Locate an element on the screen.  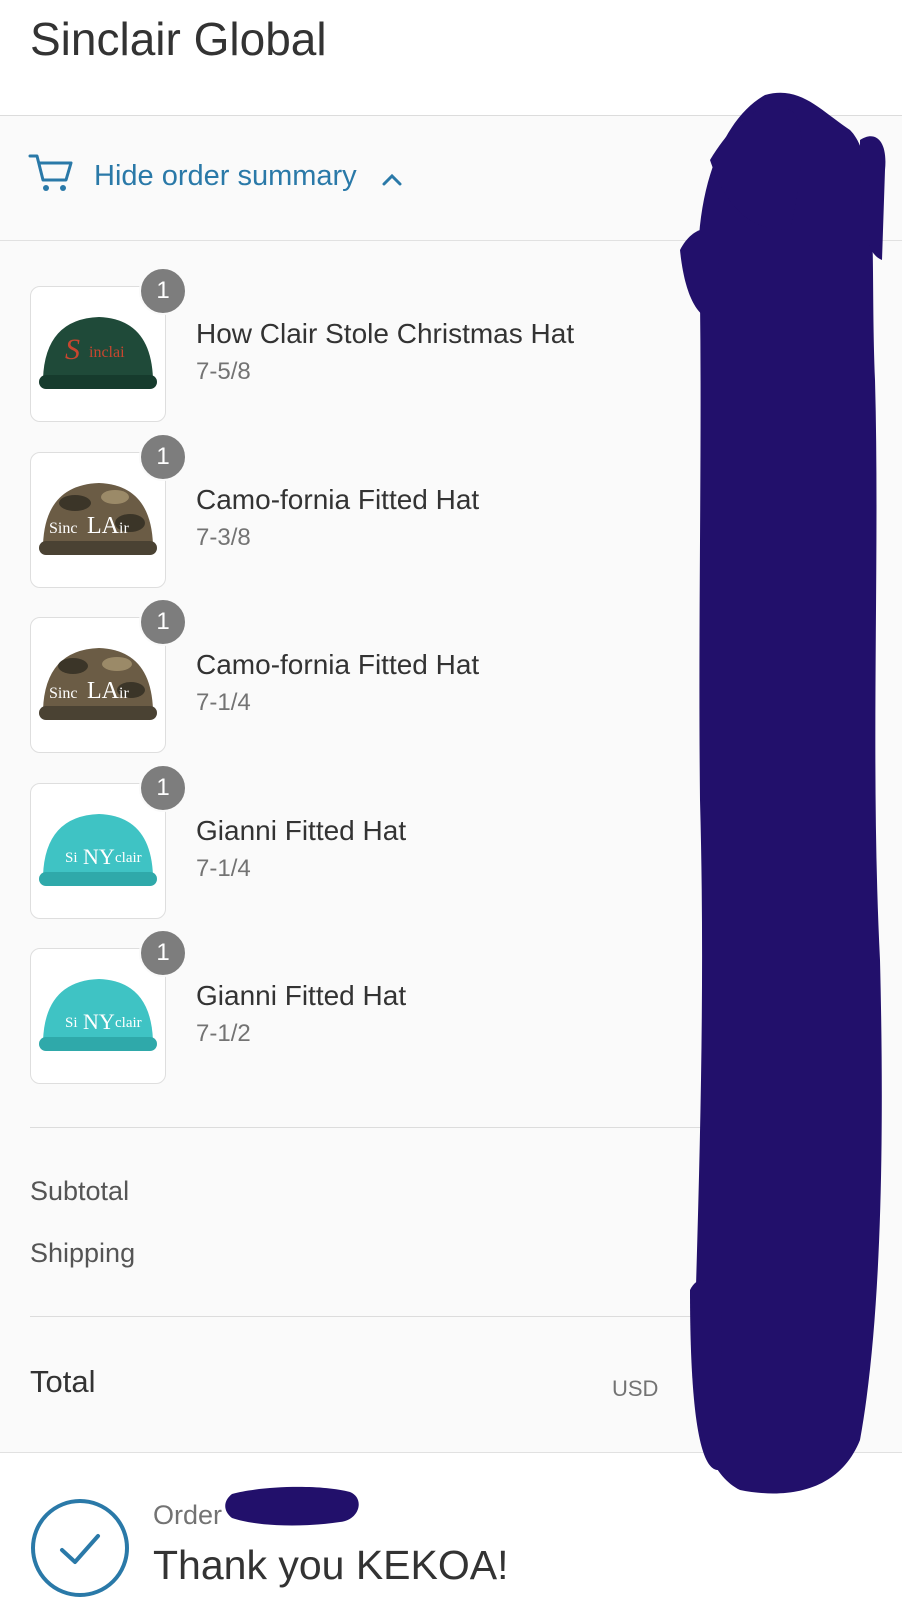
item-variant: 7-3/8 is located at coordinates (223, 537).